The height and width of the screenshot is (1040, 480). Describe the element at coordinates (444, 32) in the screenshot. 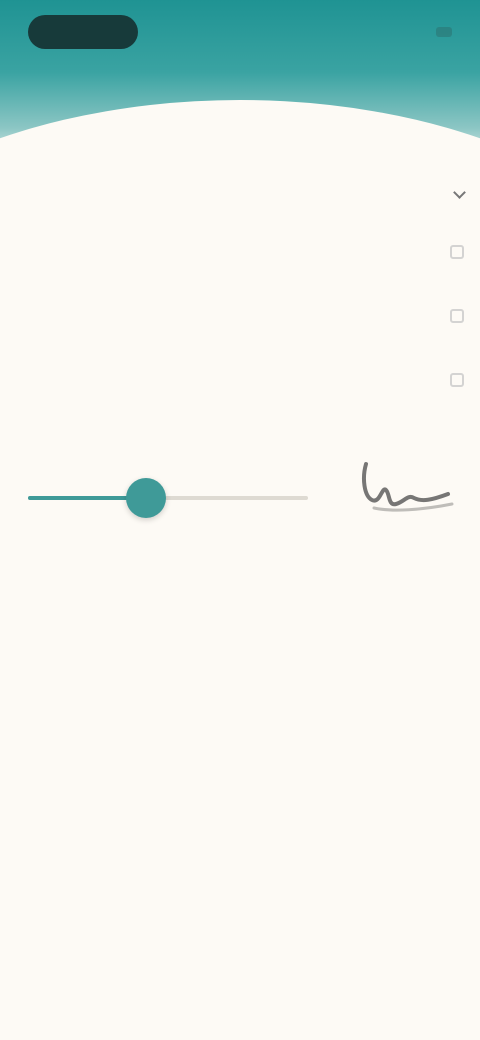

I see `battery-icon` at that location.